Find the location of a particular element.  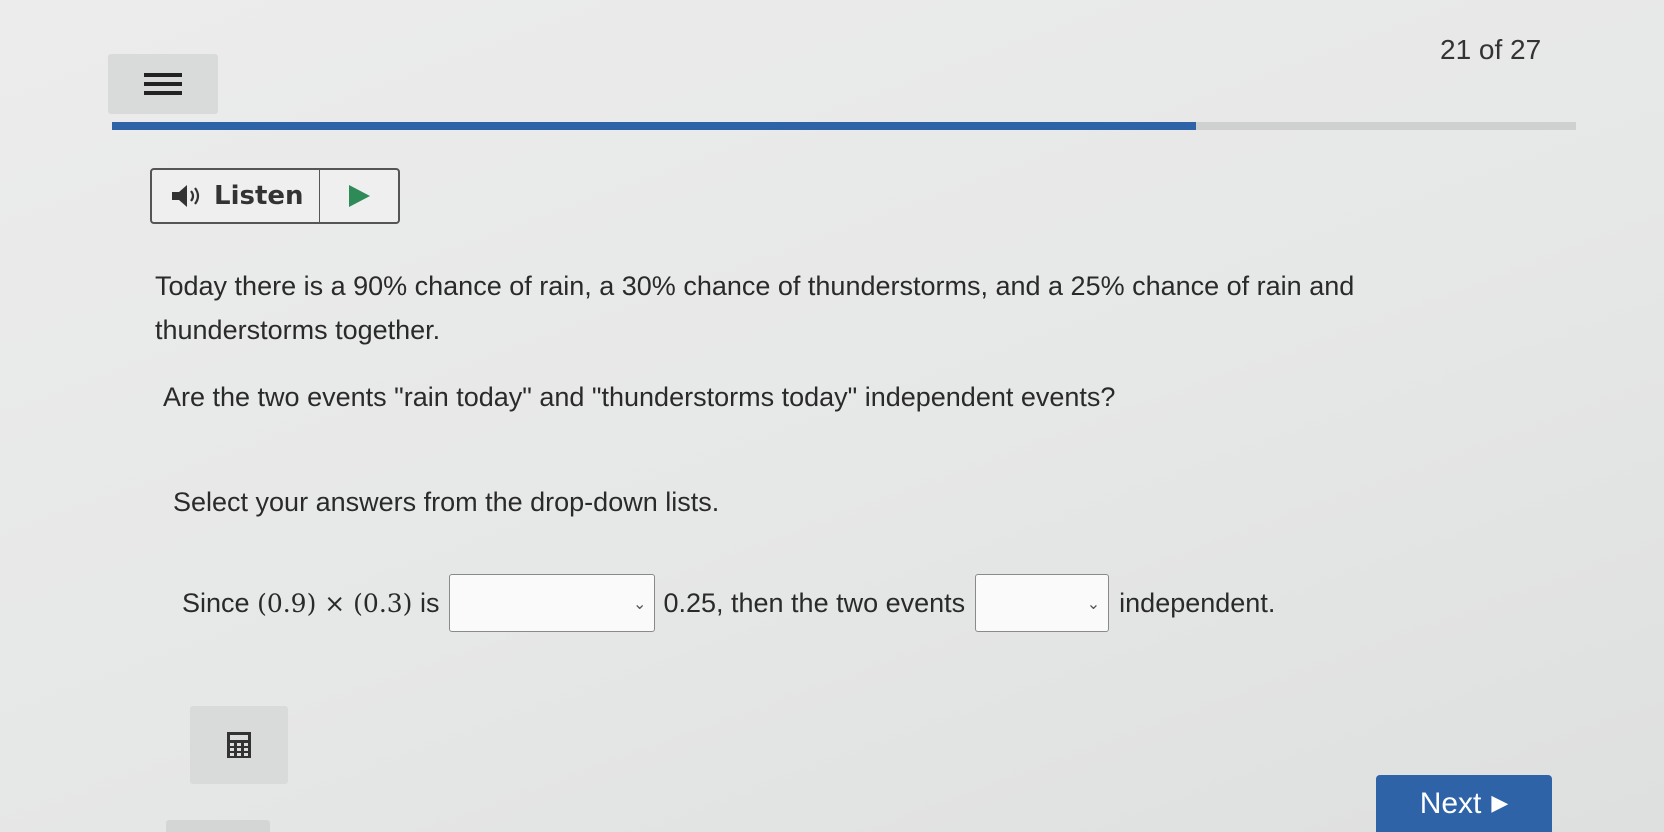

triangle-right-icon: ▶ is located at coordinates (1500, 803).